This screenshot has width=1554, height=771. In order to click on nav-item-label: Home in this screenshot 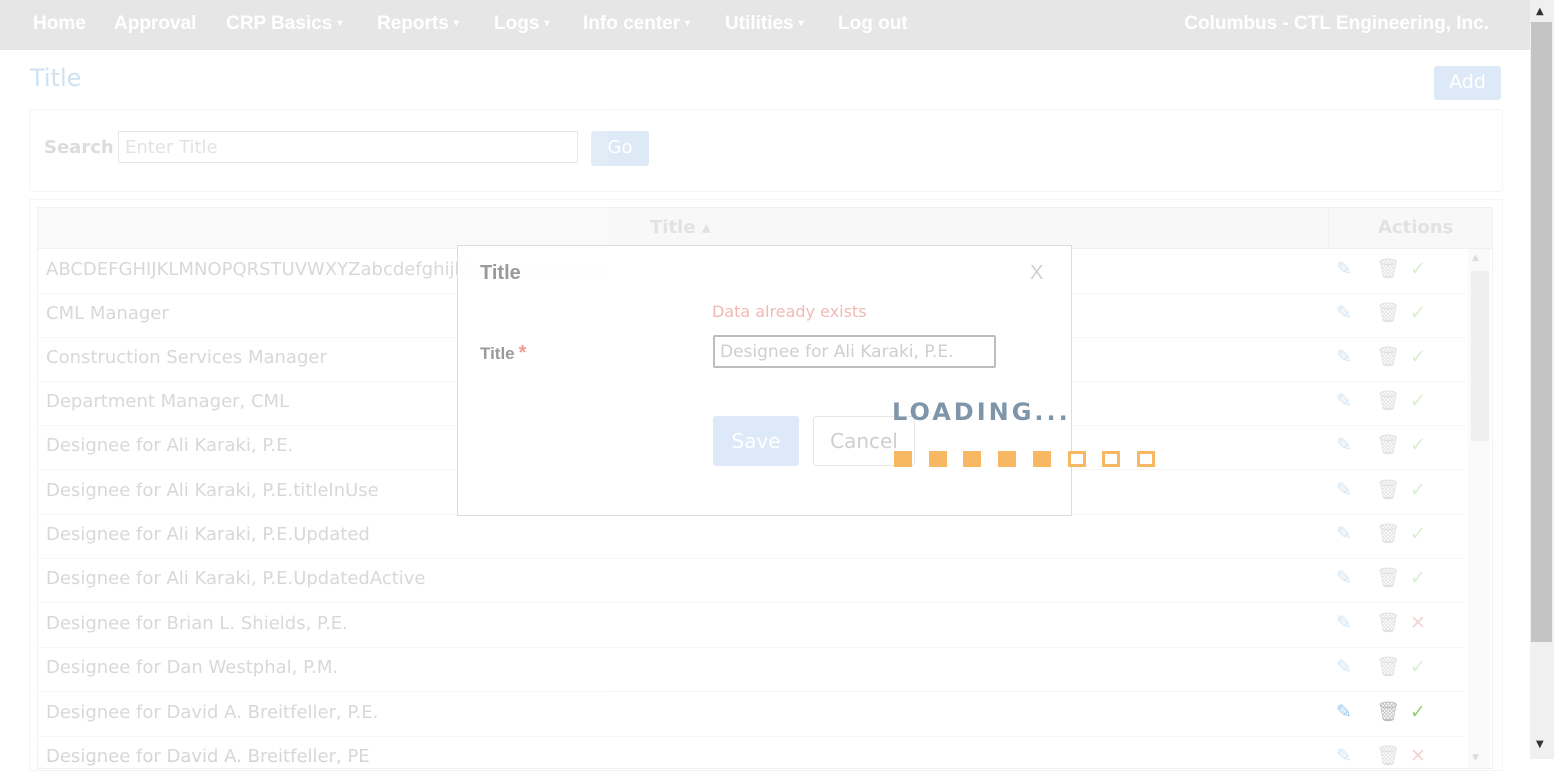, I will do `click(59, 23)`.